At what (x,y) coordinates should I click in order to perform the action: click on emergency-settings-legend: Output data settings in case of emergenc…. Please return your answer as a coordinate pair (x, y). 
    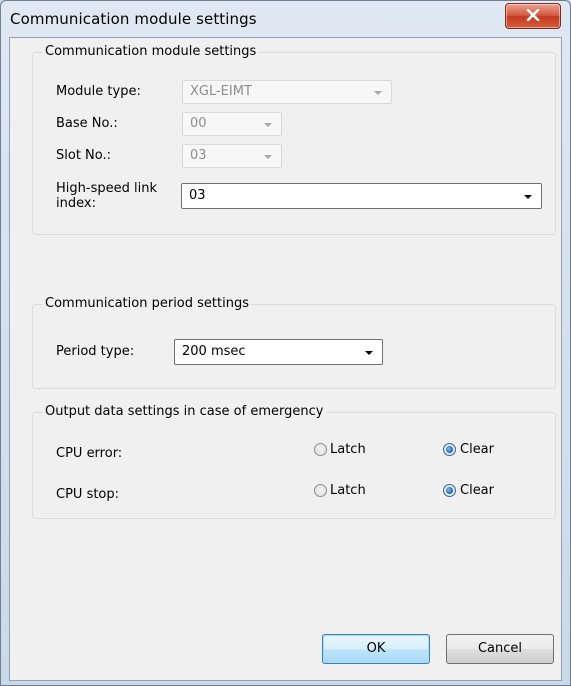
    Looking at the image, I should click on (184, 412).